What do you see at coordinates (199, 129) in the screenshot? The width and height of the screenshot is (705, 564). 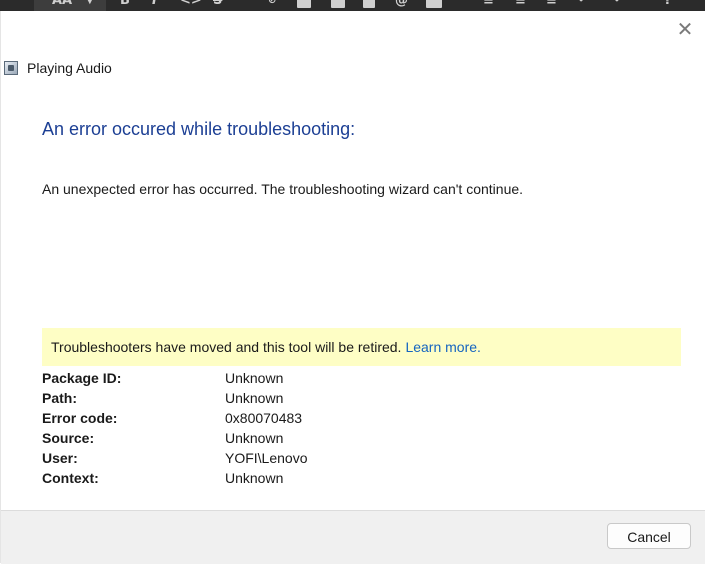 I see `error-heading: An error occured while troubleshooting:` at bounding box center [199, 129].